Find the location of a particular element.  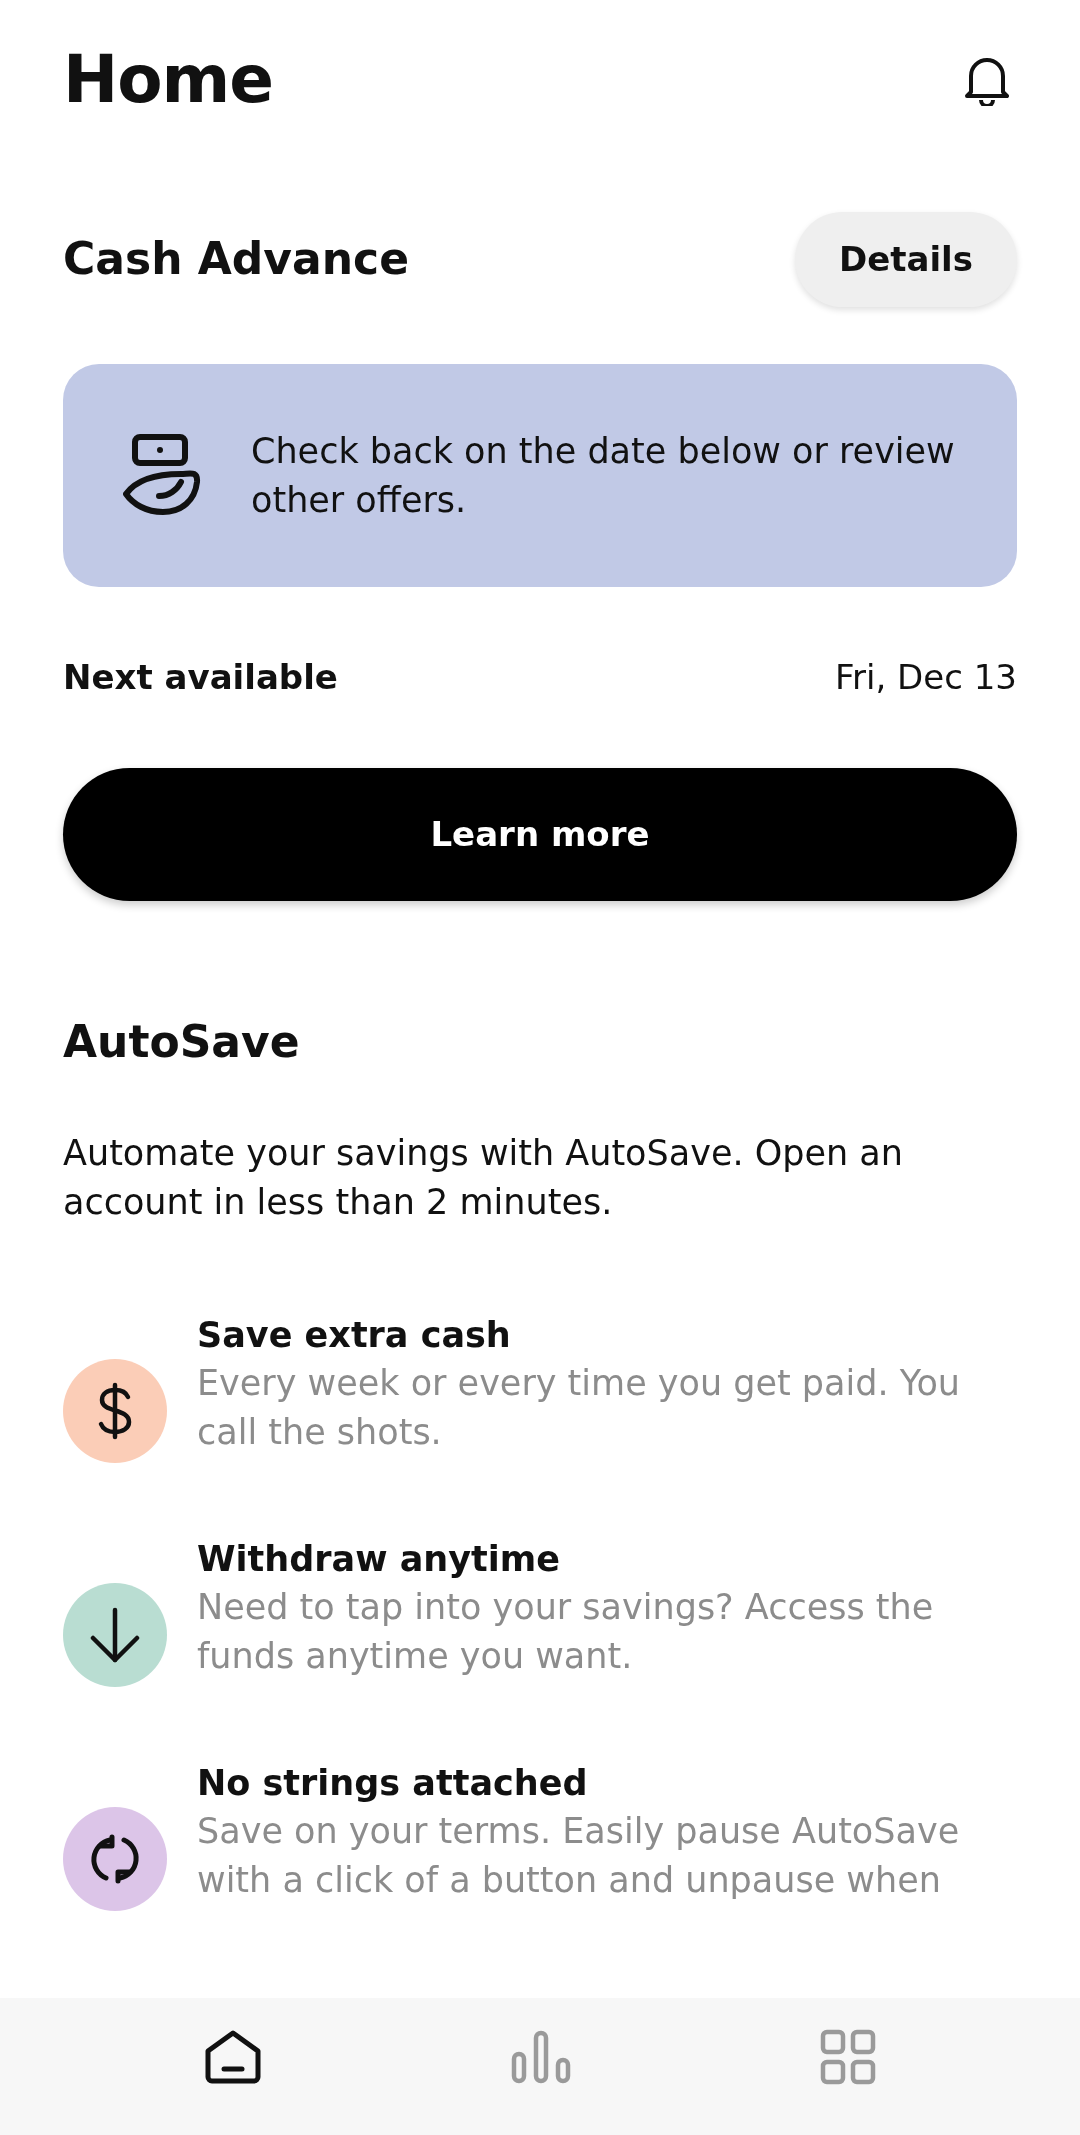

feature-title: Withdraw anytime is located at coordinates (379, 1559).